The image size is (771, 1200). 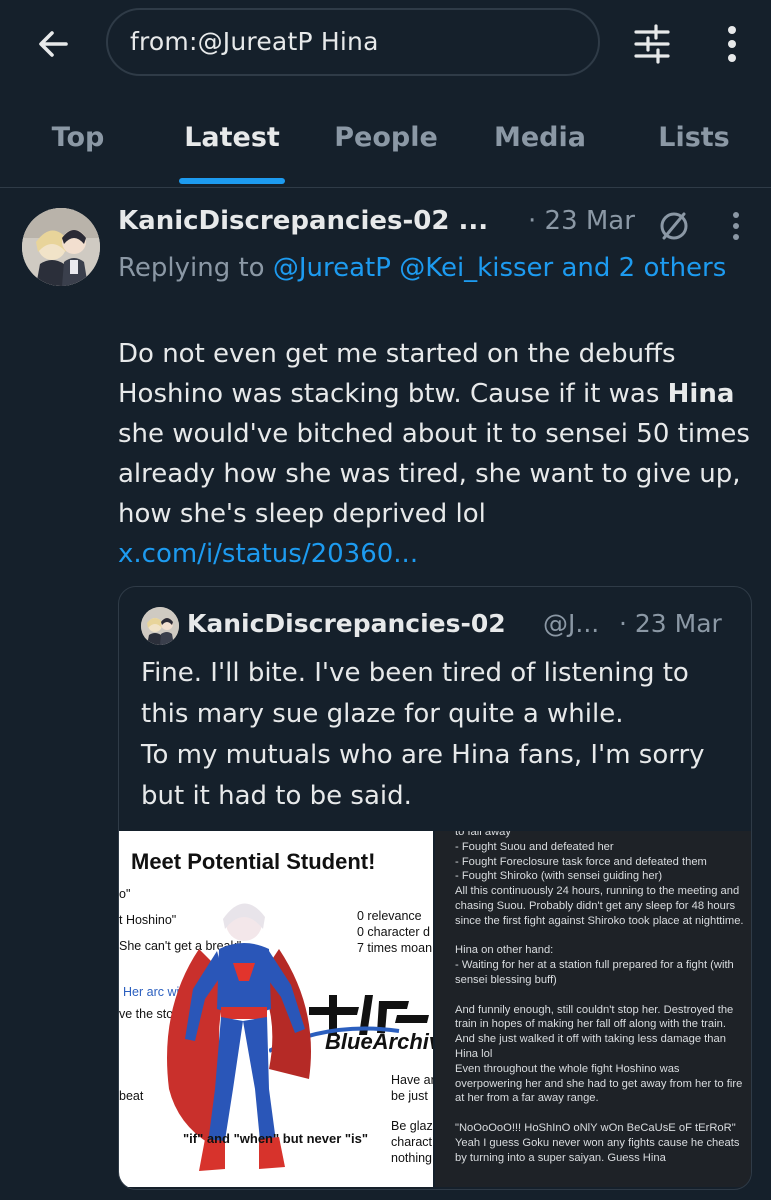 I want to click on quote-date: · 23 Mar, so click(x=670, y=623).